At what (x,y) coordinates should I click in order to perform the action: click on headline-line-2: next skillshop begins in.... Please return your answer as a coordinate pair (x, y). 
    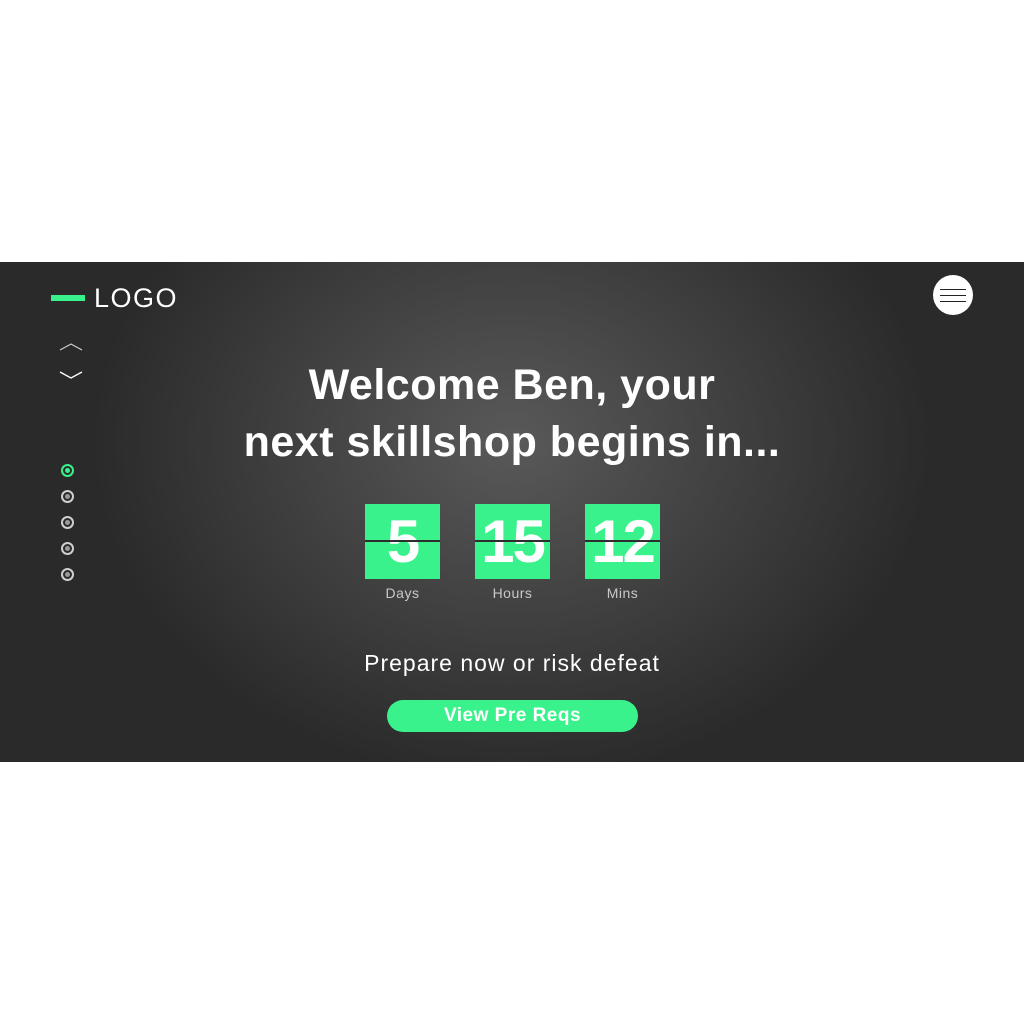
    Looking at the image, I should click on (512, 442).